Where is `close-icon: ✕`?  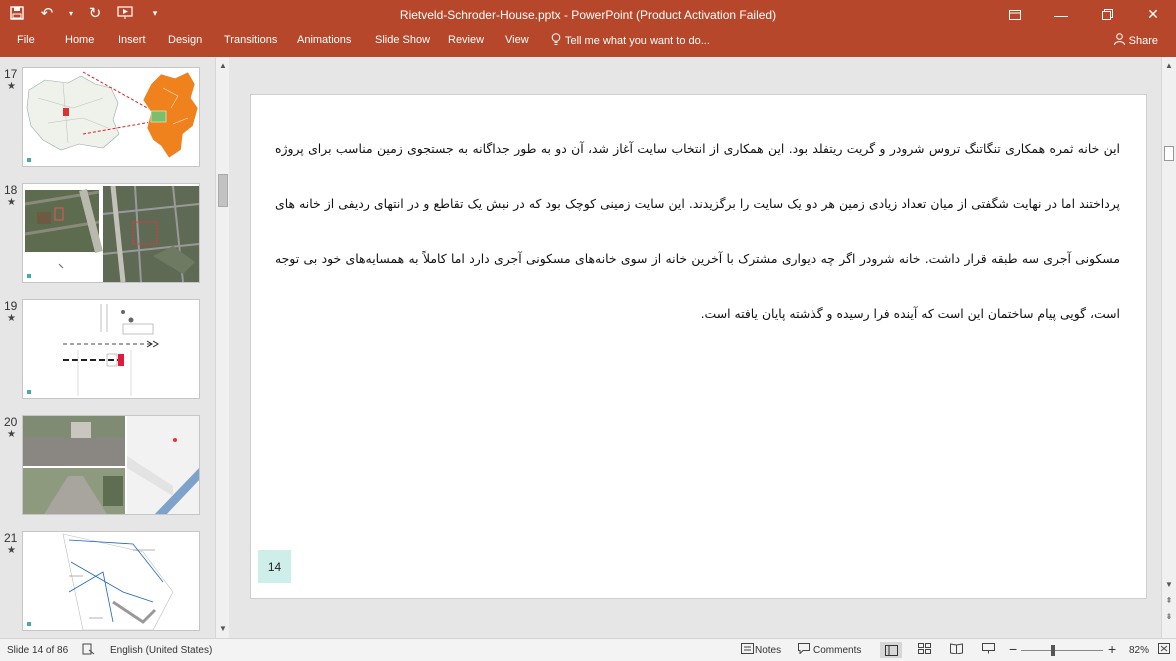
close-icon: ✕ is located at coordinates (1153, 14).